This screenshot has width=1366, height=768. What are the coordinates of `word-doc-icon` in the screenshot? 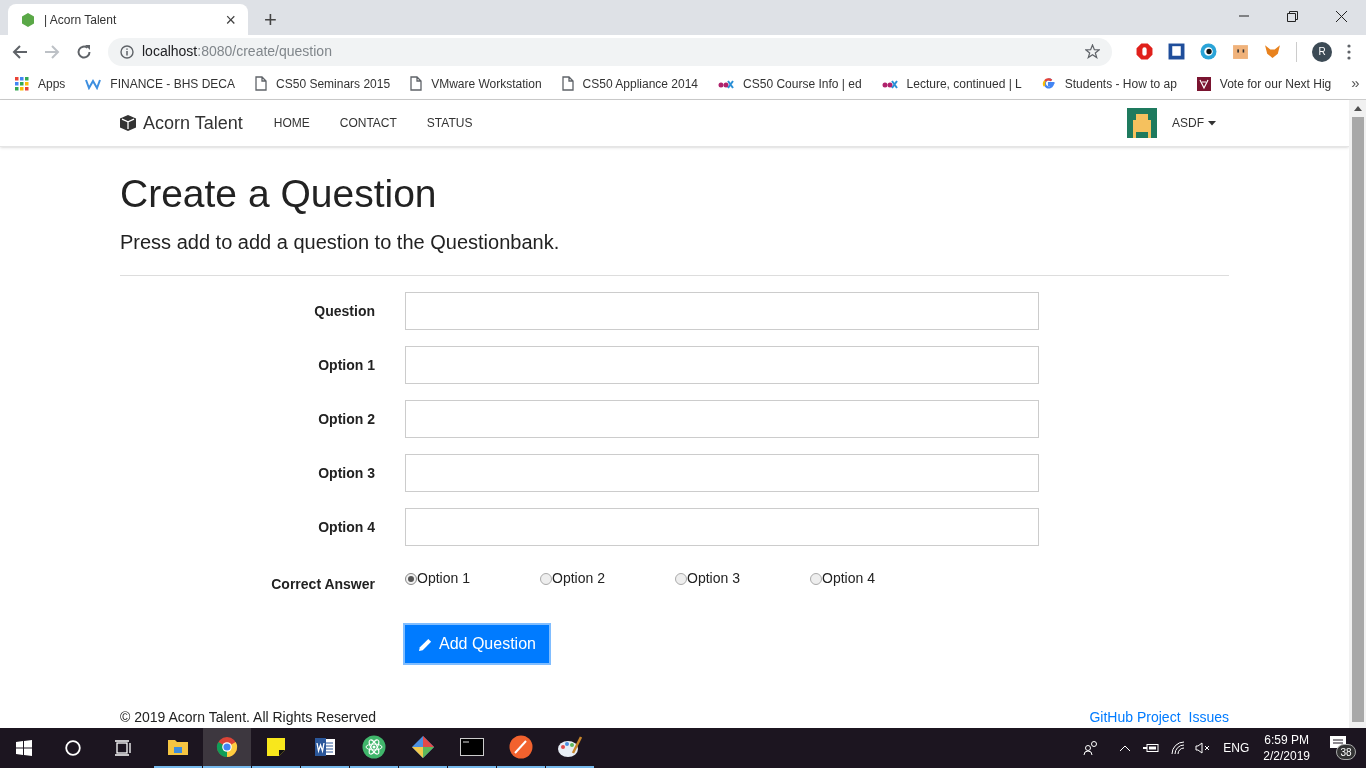 It's located at (324, 747).